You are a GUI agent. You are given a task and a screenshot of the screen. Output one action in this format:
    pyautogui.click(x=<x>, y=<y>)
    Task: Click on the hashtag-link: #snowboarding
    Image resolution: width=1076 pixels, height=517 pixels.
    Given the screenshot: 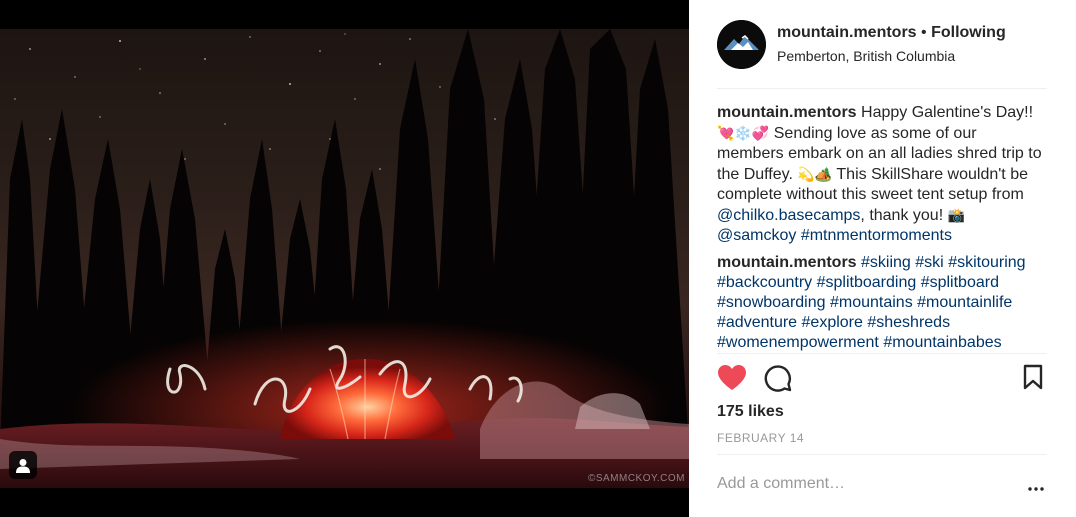 What is the action you would take?
    pyautogui.click(x=771, y=302)
    